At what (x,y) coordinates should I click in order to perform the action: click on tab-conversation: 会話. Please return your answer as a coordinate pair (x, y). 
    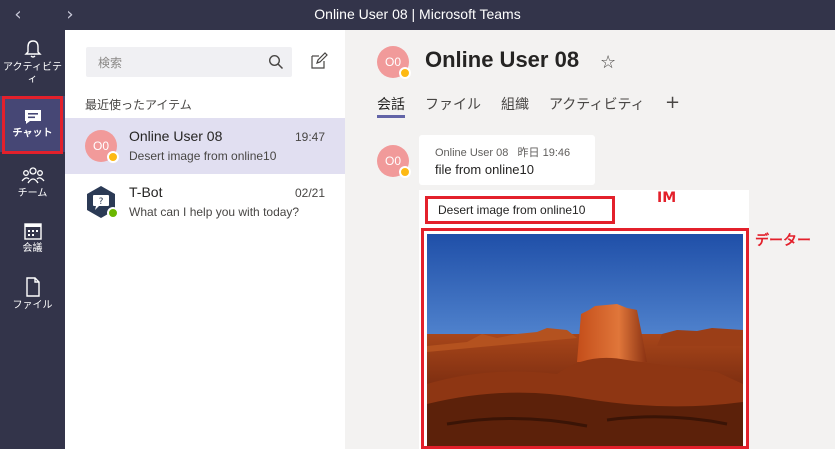
    Looking at the image, I should click on (391, 106).